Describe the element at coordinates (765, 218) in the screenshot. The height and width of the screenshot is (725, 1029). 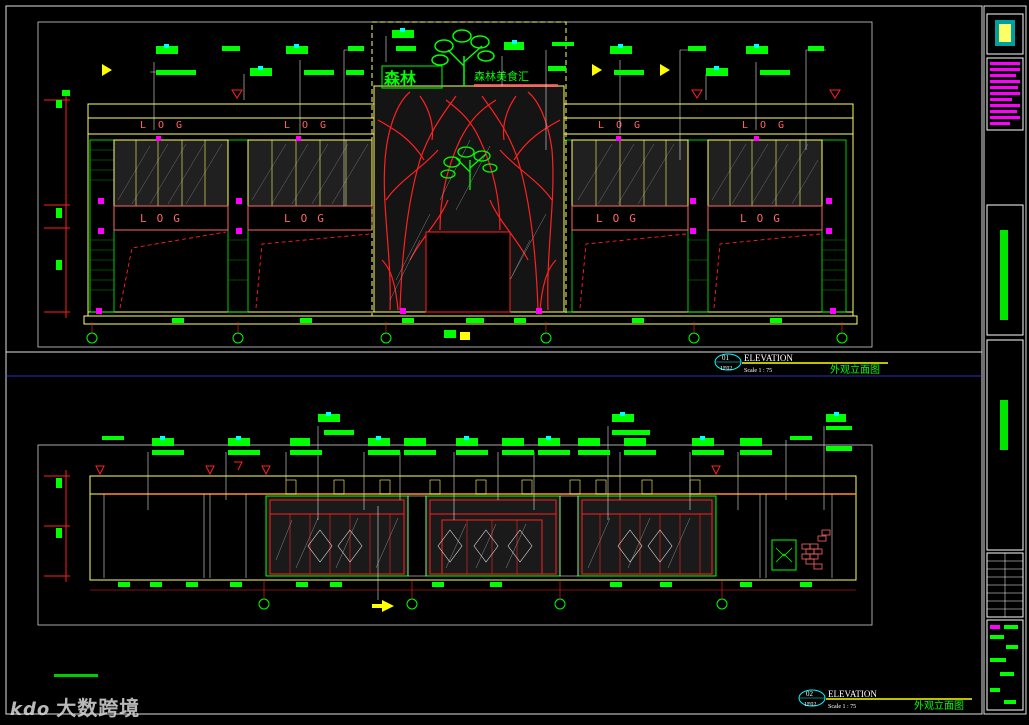
I see `logo-sign-4: LOG` at that location.